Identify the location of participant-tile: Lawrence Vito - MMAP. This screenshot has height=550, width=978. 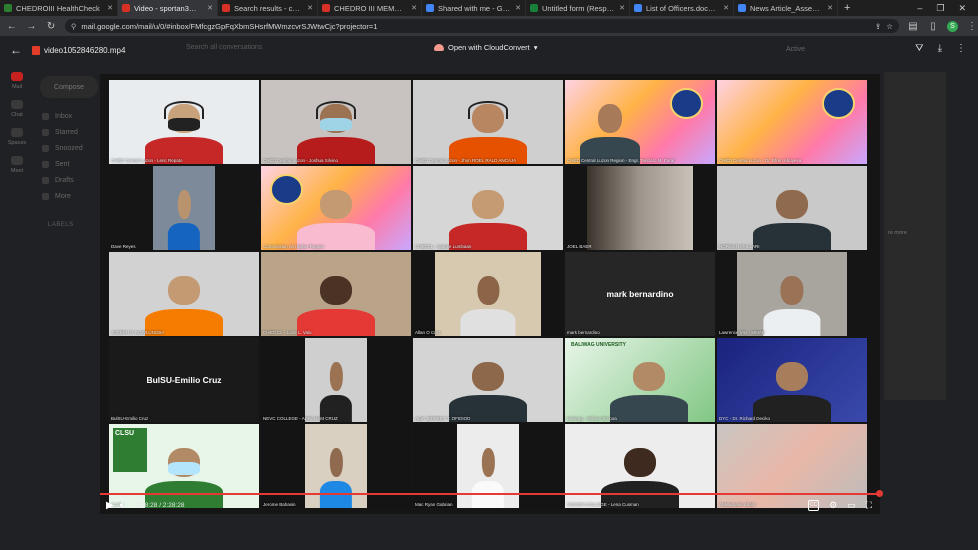
(792, 294).